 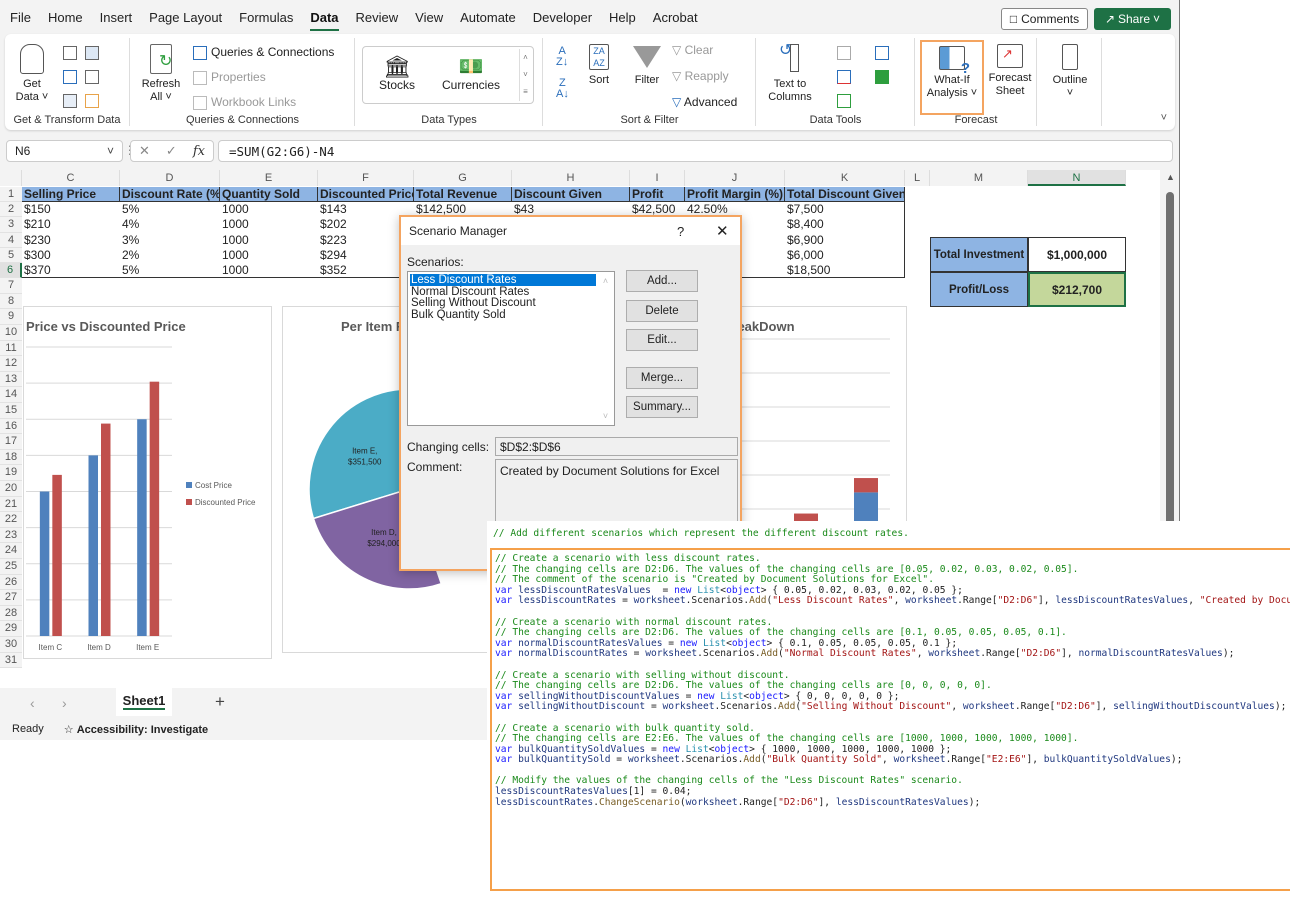 I want to click on data-cell: $150, so click(x=71, y=209).